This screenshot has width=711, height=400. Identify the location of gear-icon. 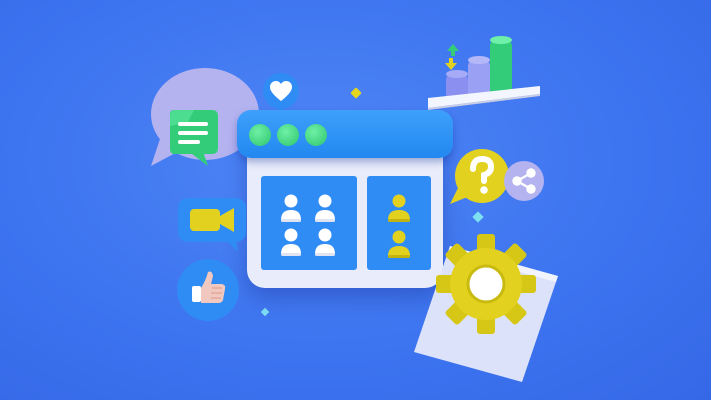
(486, 284).